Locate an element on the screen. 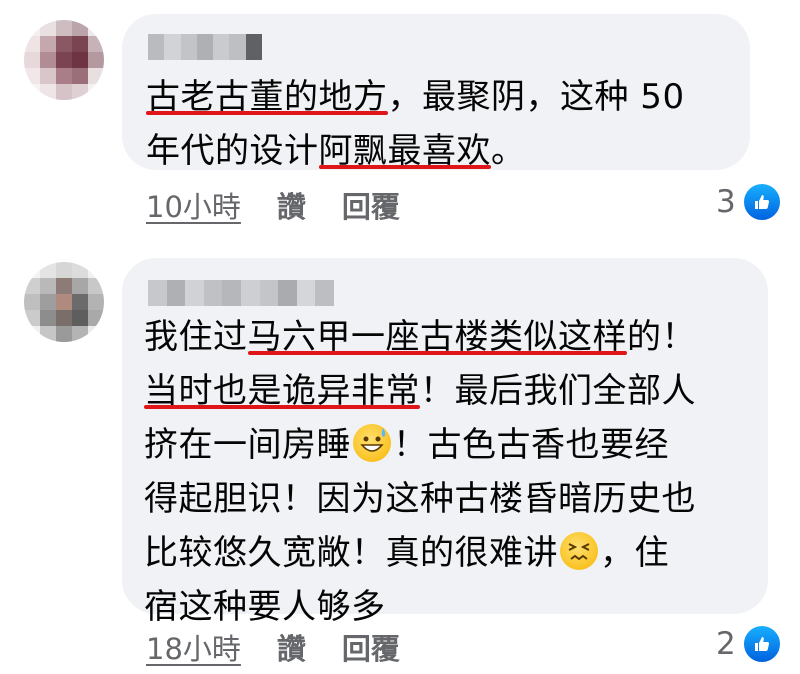 This screenshot has width=800, height=674. comment-actions: 10小時 讚 回覆 is located at coordinates (273, 205).